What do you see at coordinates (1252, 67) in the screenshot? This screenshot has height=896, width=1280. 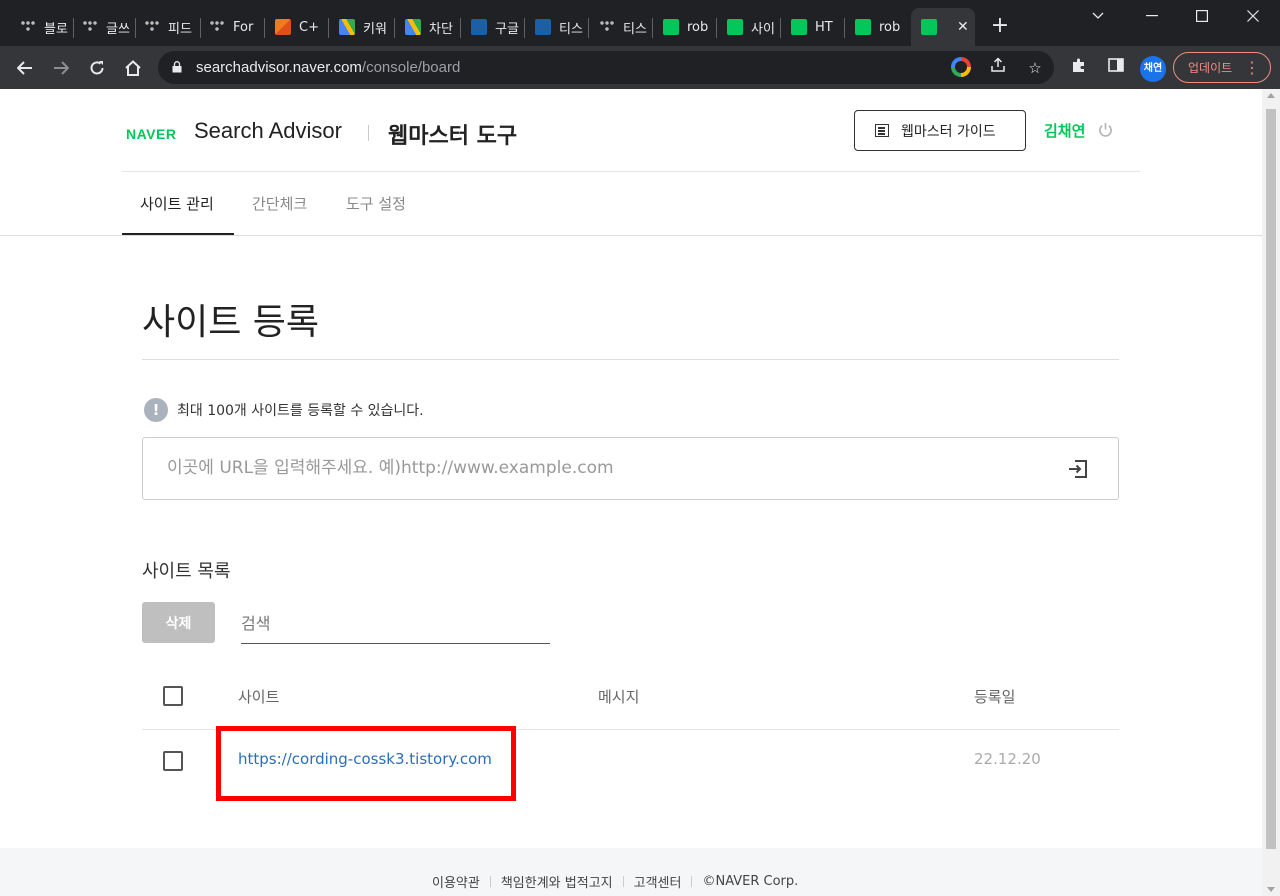 I see `more-menu-icon: ⋮` at bounding box center [1252, 67].